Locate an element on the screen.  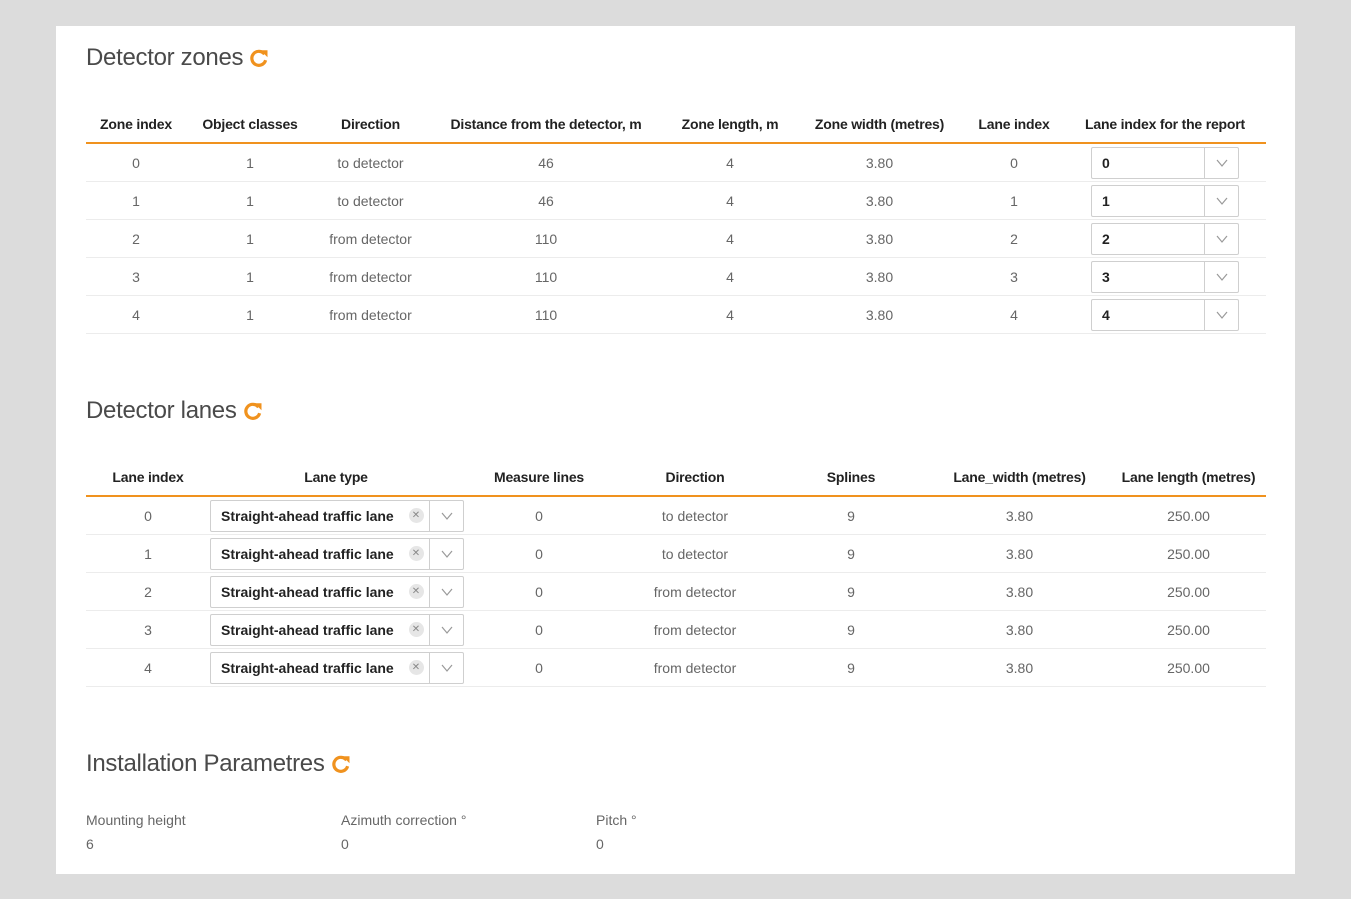
zone-index-cell: 4 is located at coordinates (136, 314).